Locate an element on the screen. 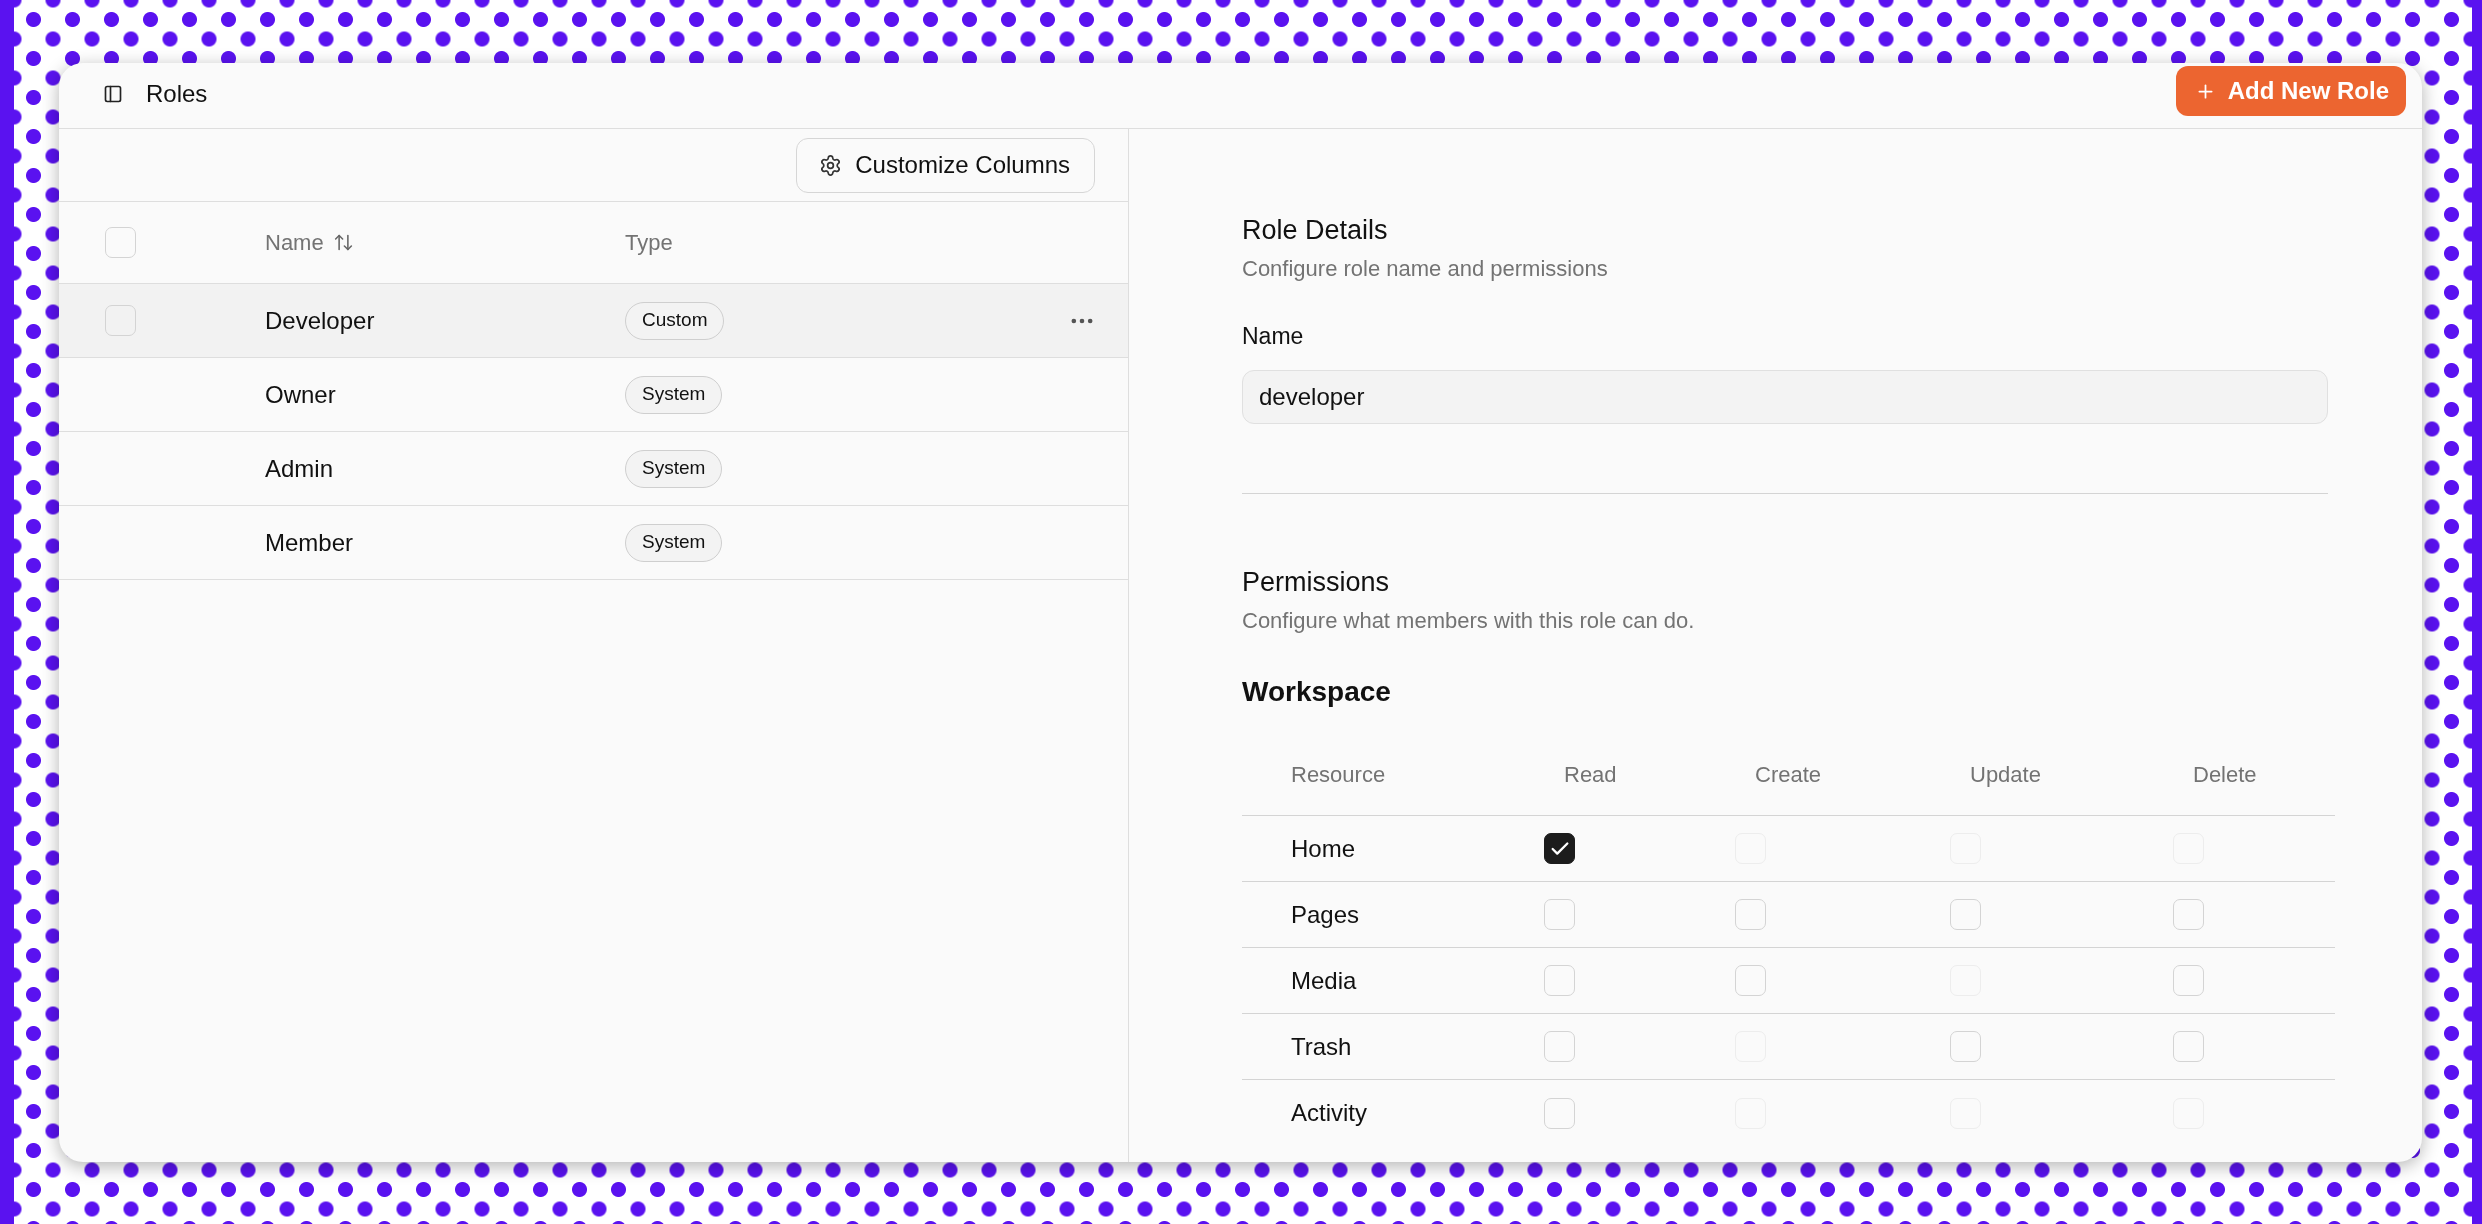 This screenshot has width=2482, height=1224. settings-icon is located at coordinates (831, 165).